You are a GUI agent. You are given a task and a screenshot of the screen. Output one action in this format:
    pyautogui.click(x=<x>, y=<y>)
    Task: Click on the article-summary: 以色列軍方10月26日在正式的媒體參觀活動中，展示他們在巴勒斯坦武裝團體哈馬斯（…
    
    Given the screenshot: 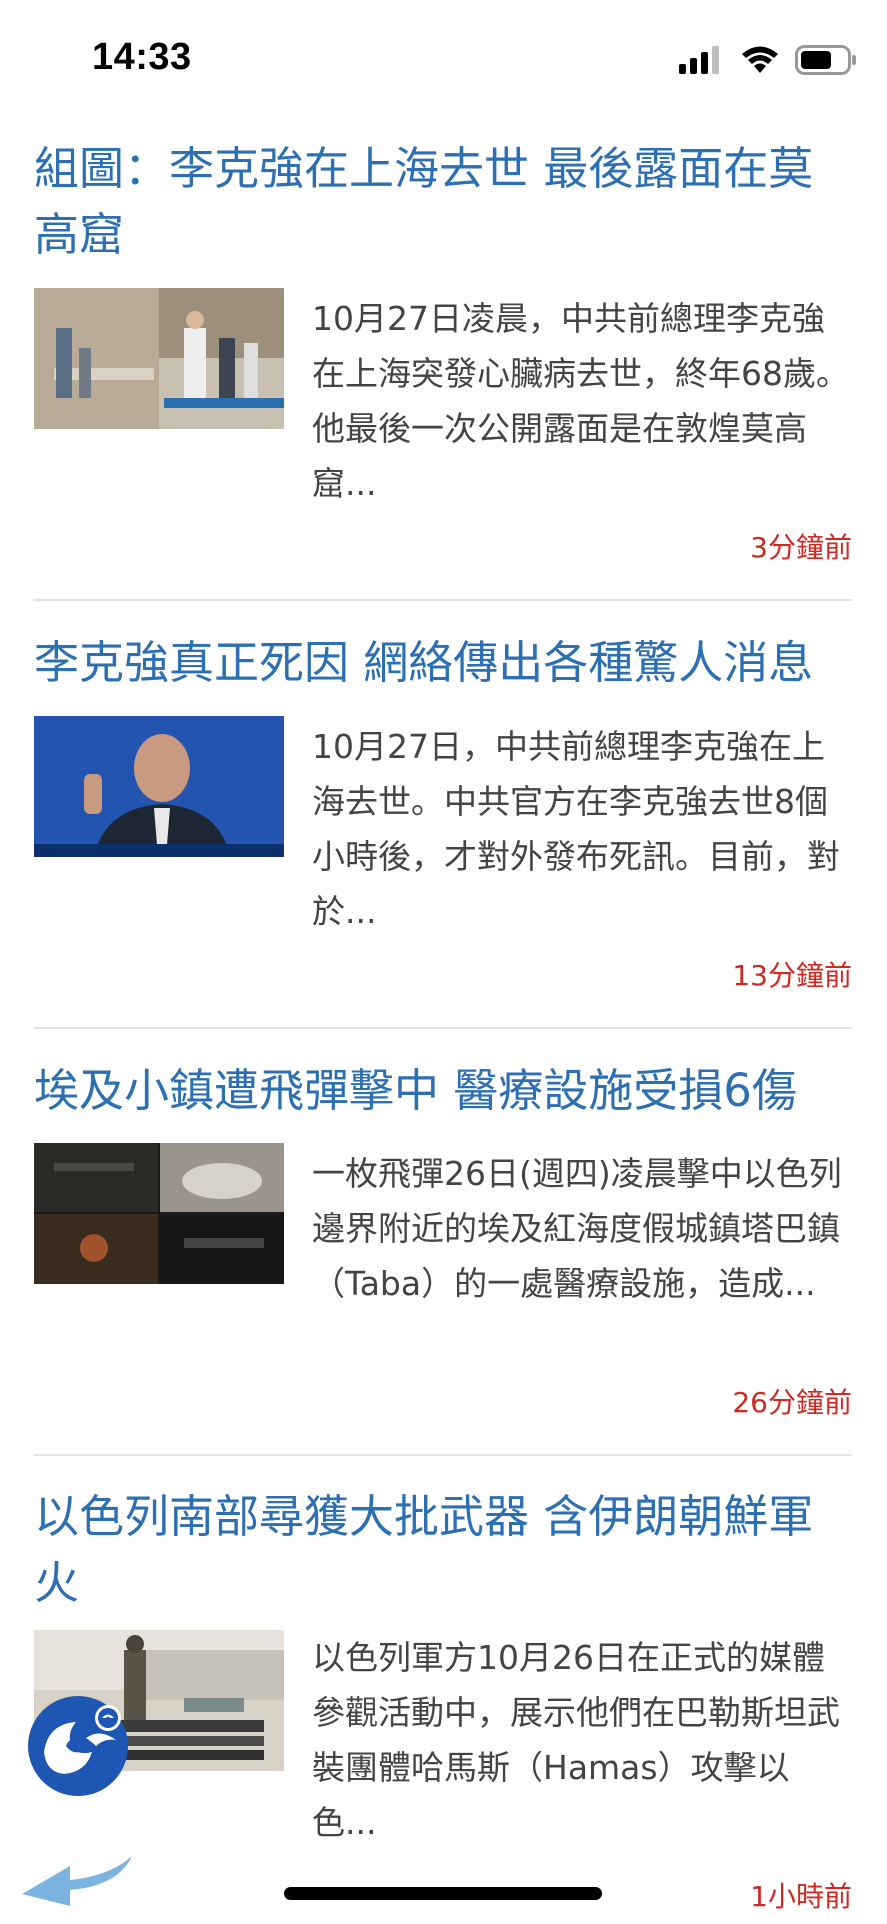 What is the action you would take?
    pyautogui.click(x=576, y=1740)
    